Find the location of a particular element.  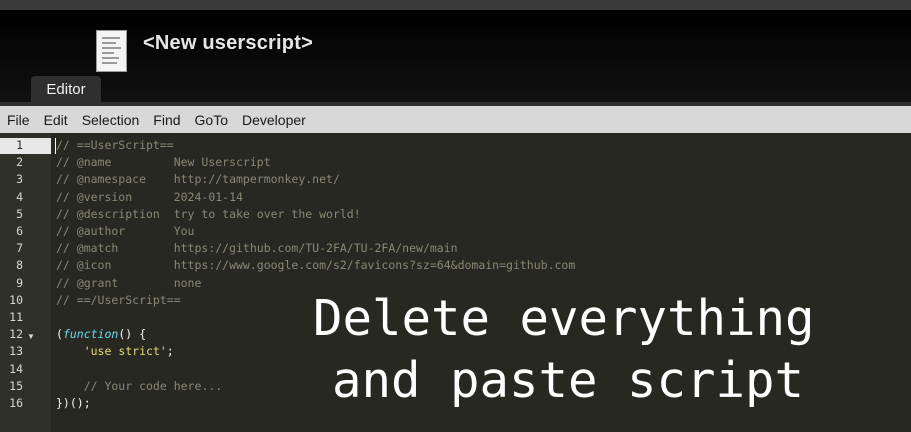

code-line: (function() { is located at coordinates (101, 334).